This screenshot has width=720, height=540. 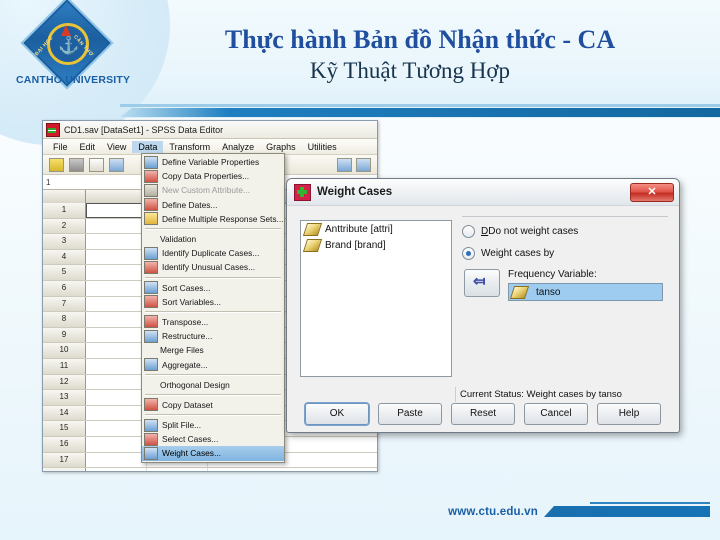 What do you see at coordinates (64, 210) in the screenshot?
I see `row-header: 1` at bounding box center [64, 210].